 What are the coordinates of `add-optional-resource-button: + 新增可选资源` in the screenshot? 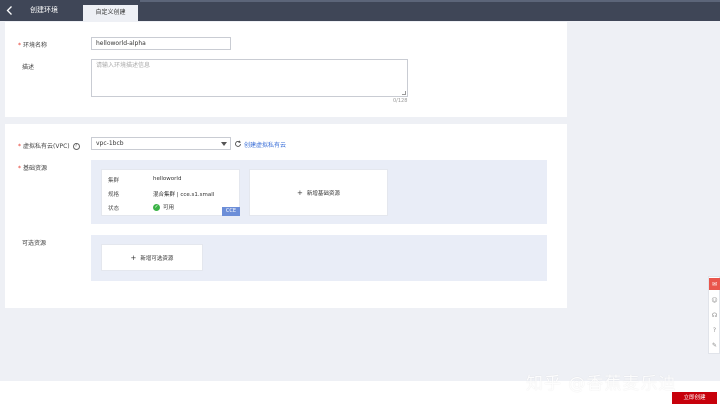 It's located at (152, 257).